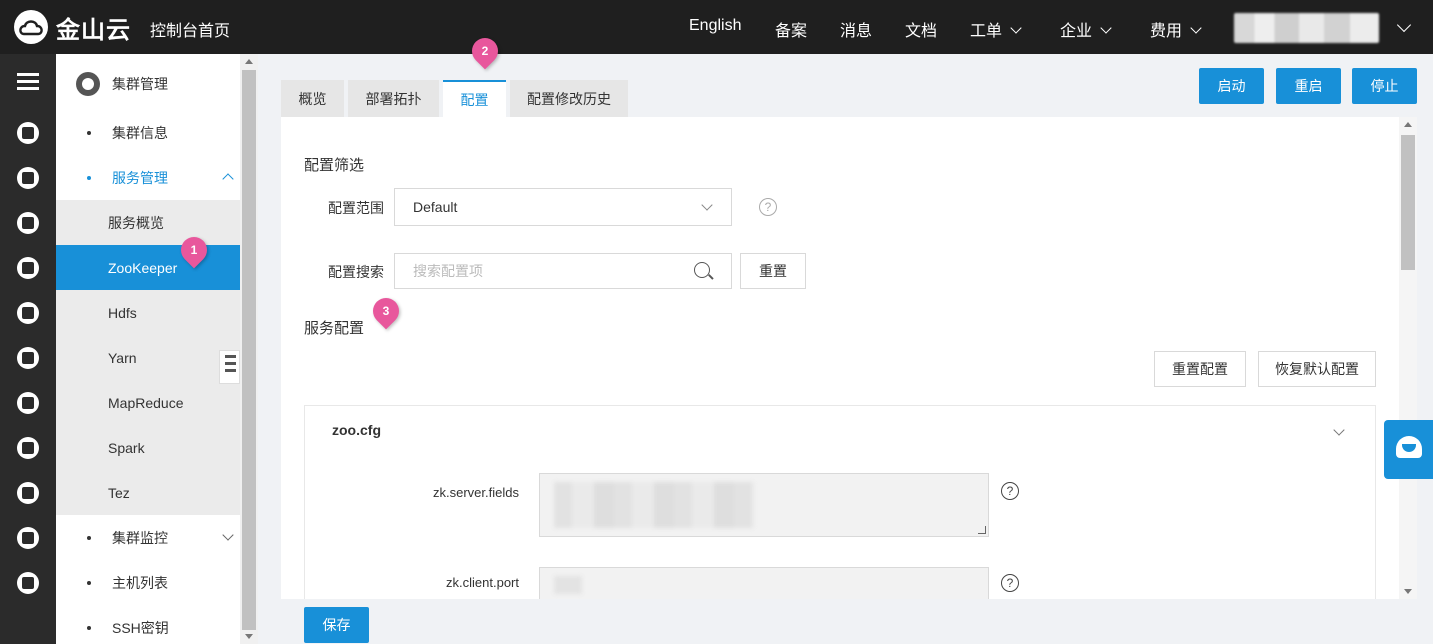 Image resolution: width=1433 pixels, height=644 pixels. What do you see at coordinates (1176, 29) in the screenshot?
I see `nav-billing: 费用` at bounding box center [1176, 29].